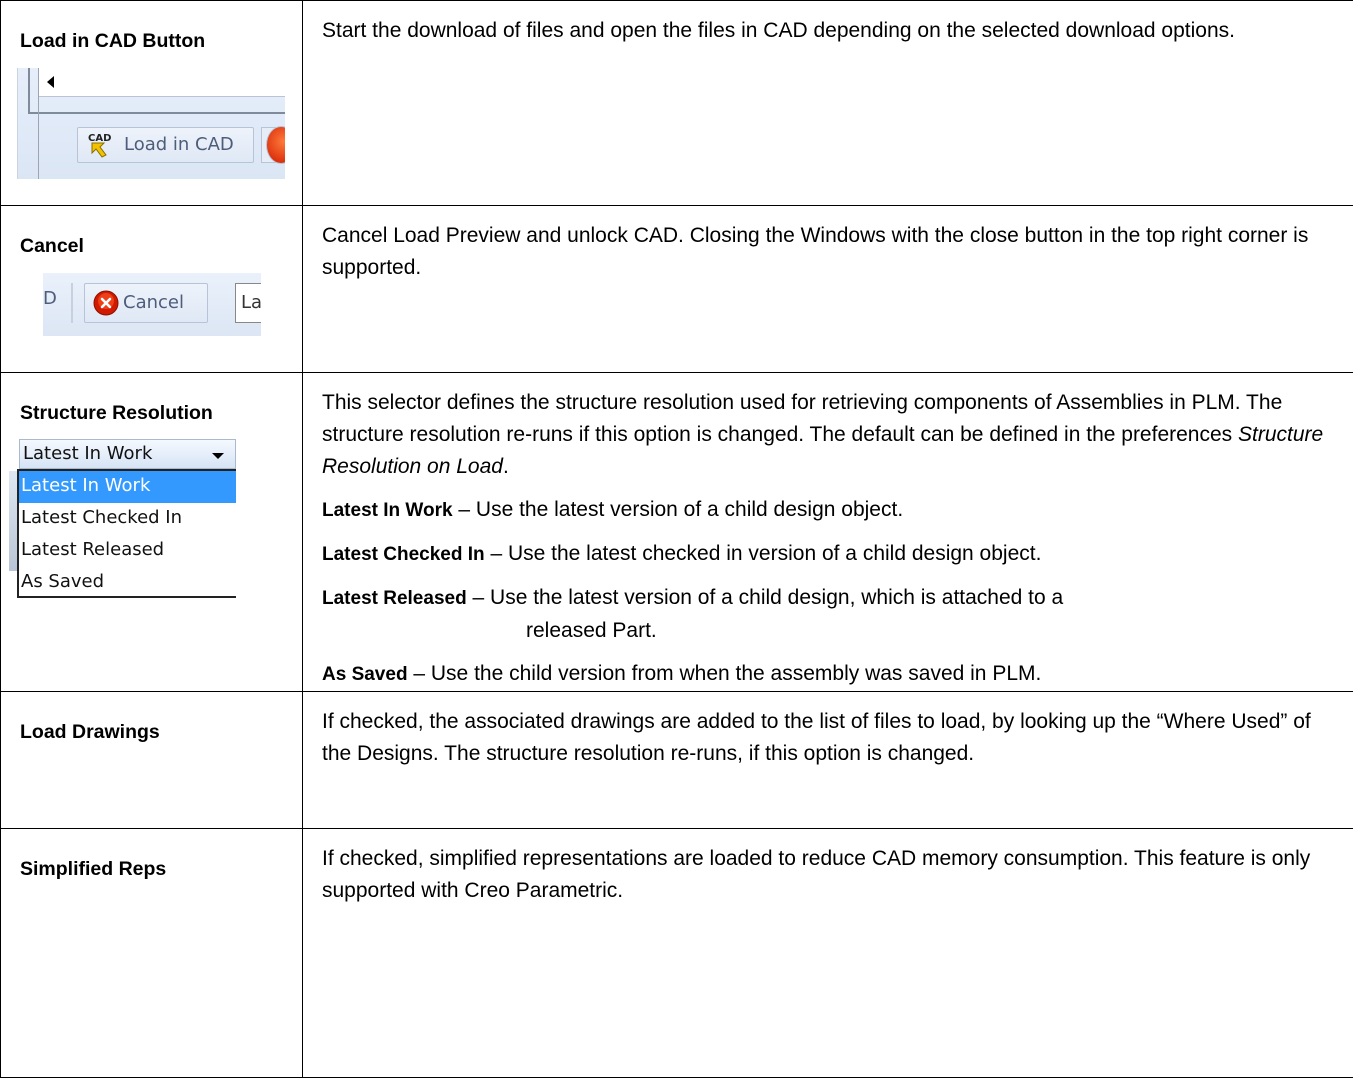  What do you see at coordinates (162, 82) in the screenshot?
I see `horizontal-scrollbar` at bounding box center [162, 82].